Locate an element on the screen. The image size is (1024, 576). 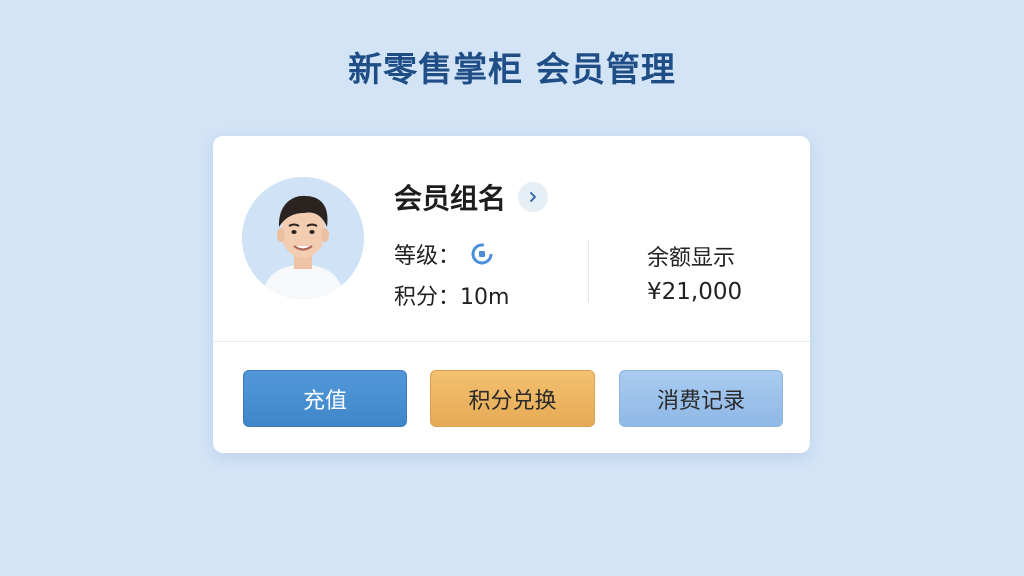
level-badge-icon is located at coordinates (482, 254).